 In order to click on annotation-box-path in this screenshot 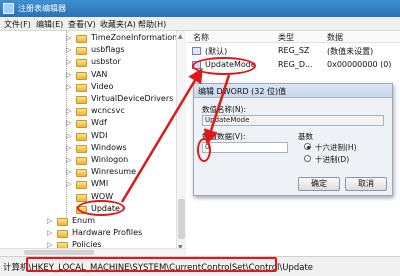, I will do `click(151, 264)`.